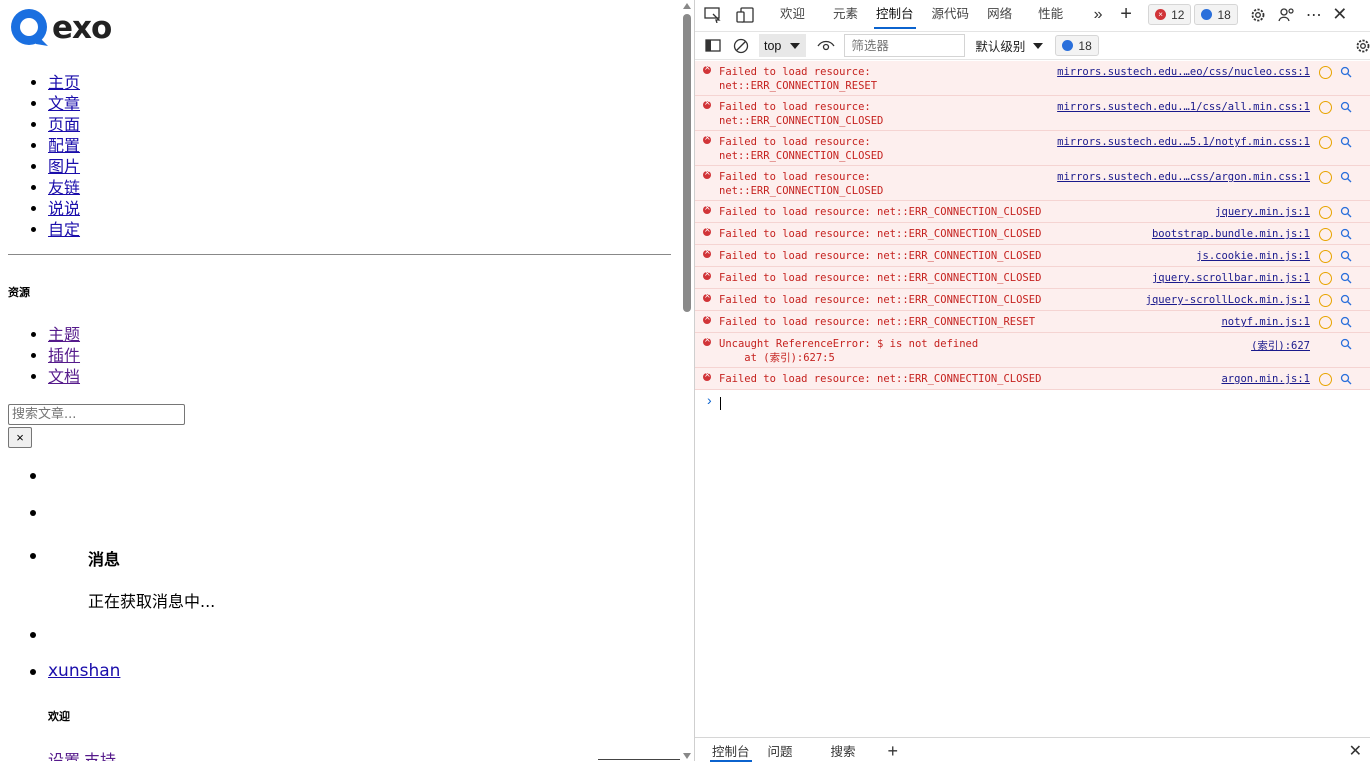 This screenshot has height=766, width=1370. I want to click on device-emulation-icon, so click(745, 15).